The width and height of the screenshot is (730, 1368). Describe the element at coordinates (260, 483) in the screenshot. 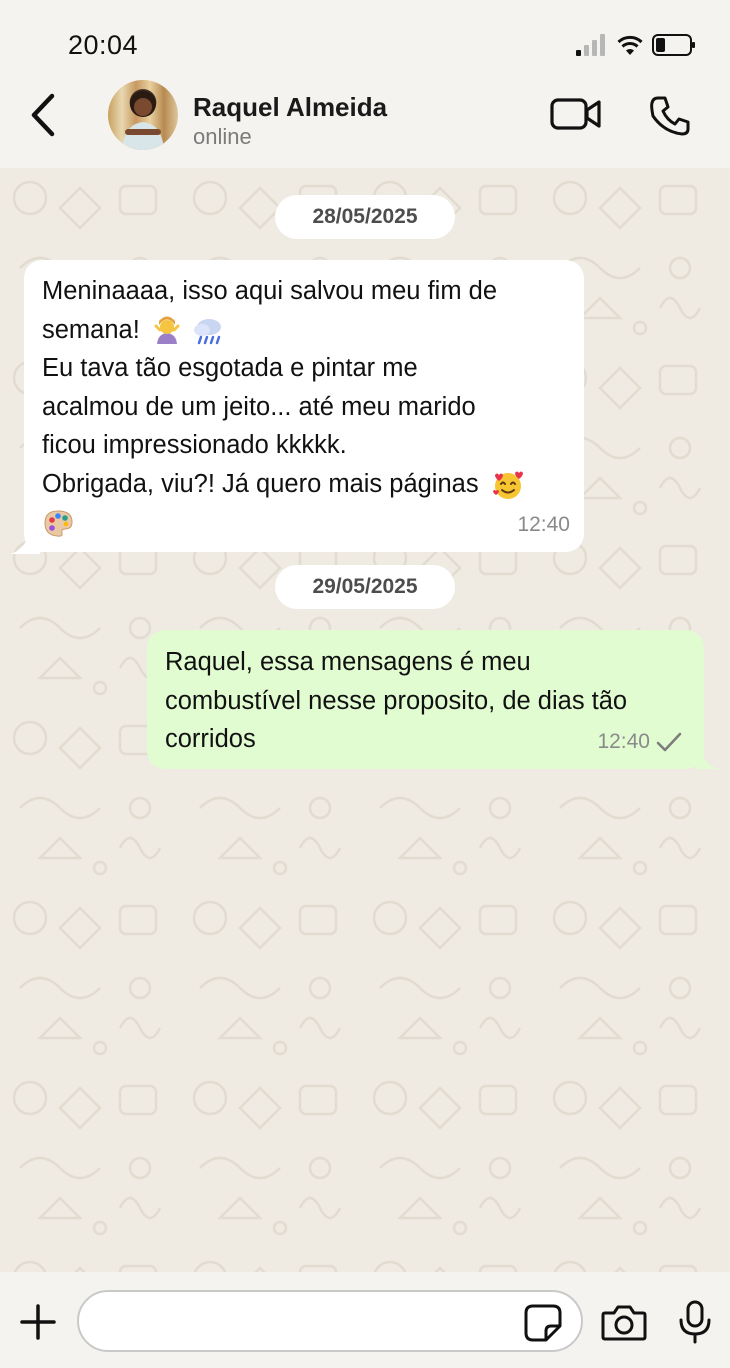

I see `message-text: Obrigada, viu?! Já quero mais páginas` at that location.